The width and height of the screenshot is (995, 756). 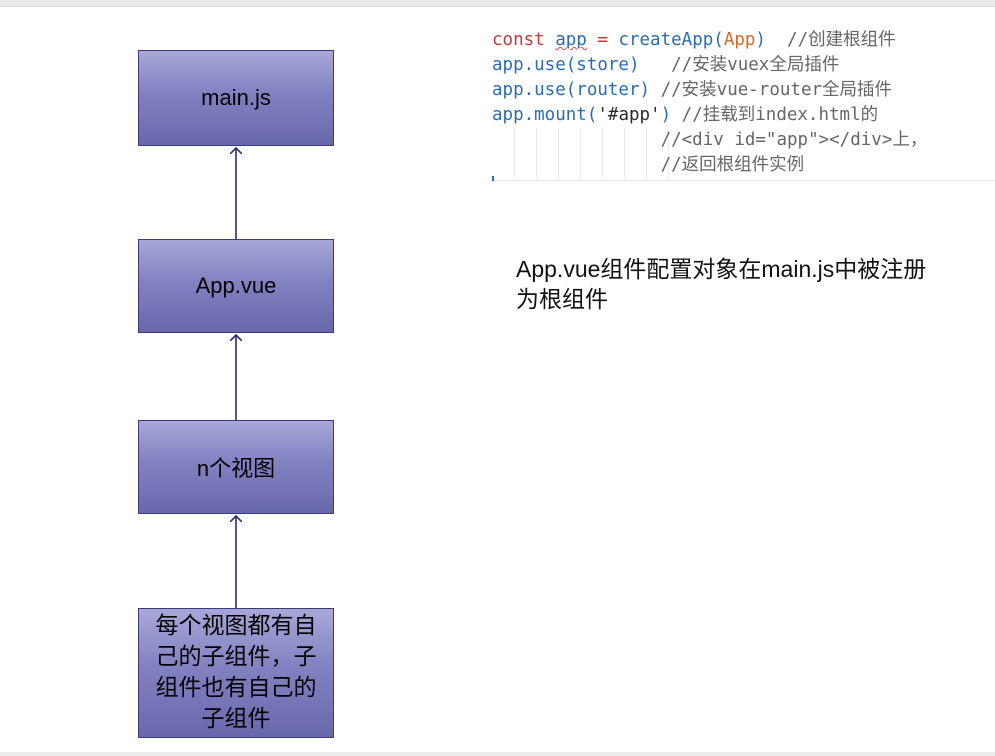 What do you see at coordinates (775, 115) in the screenshot?
I see `code-comment: //挂载到index.html的` at bounding box center [775, 115].